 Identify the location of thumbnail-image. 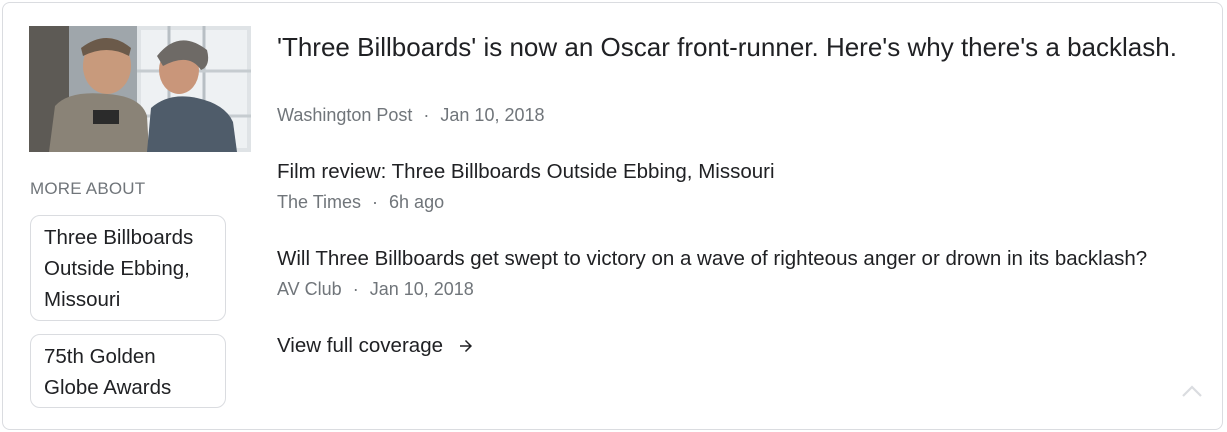
(140, 89).